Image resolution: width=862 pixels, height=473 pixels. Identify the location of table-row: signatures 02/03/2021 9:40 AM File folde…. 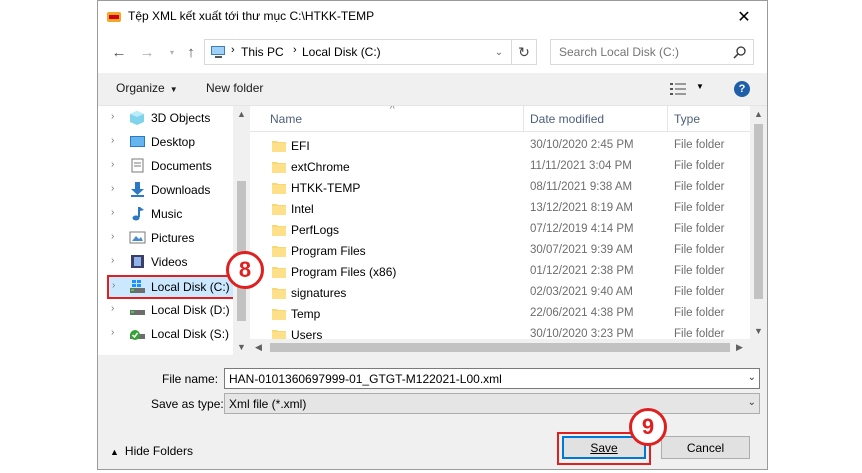
(500, 293).